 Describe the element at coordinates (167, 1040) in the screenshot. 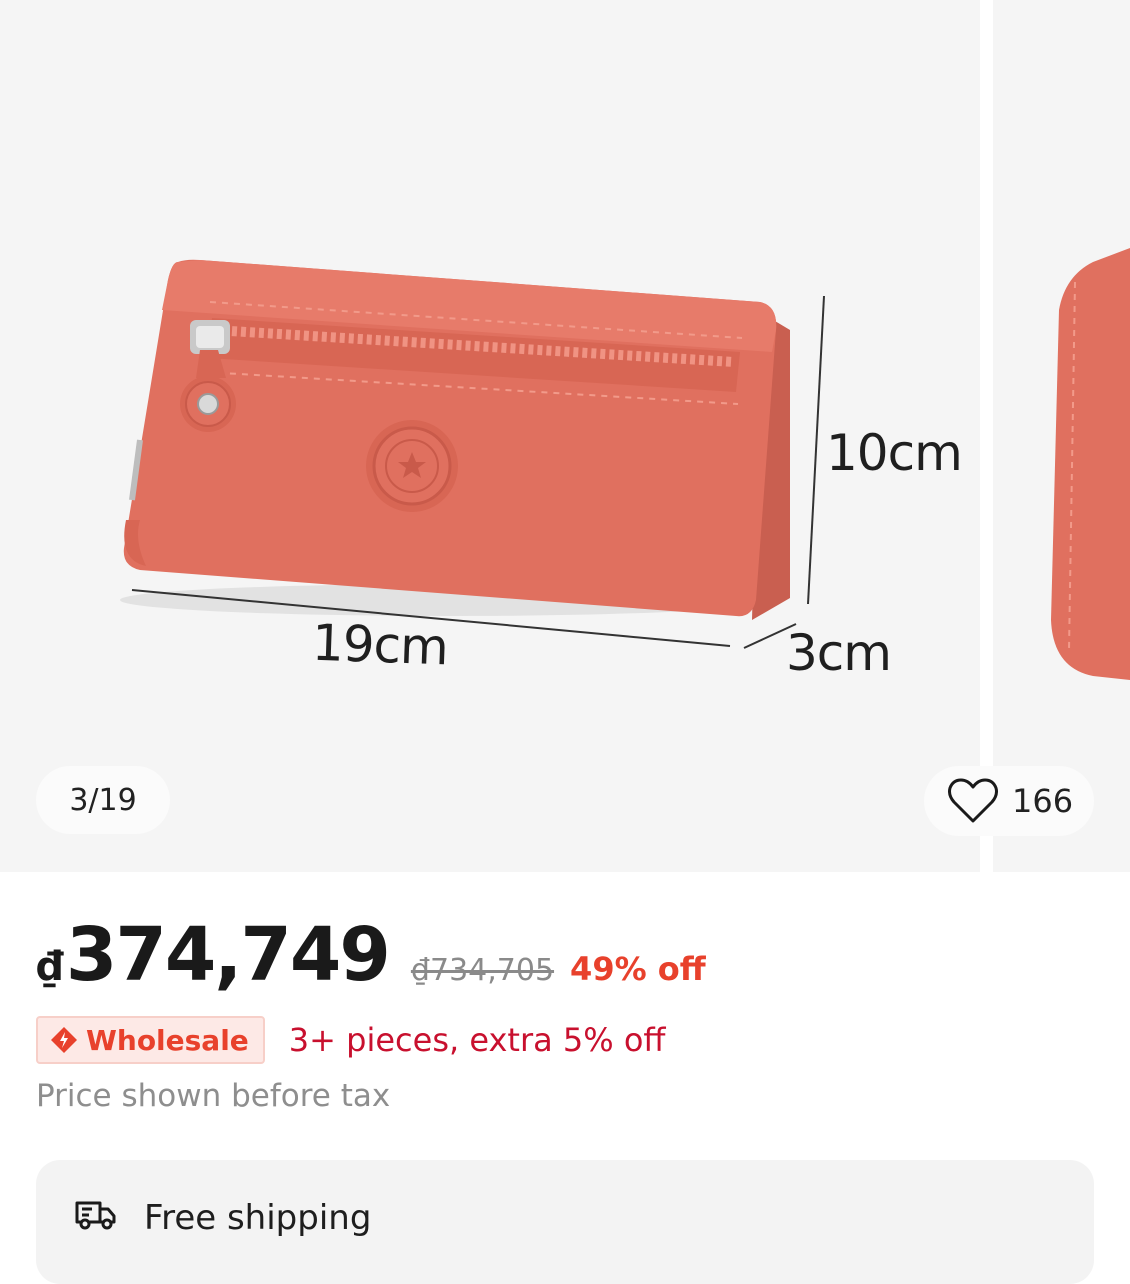

I see `wholesale-badge-label: Wholesale` at that location.